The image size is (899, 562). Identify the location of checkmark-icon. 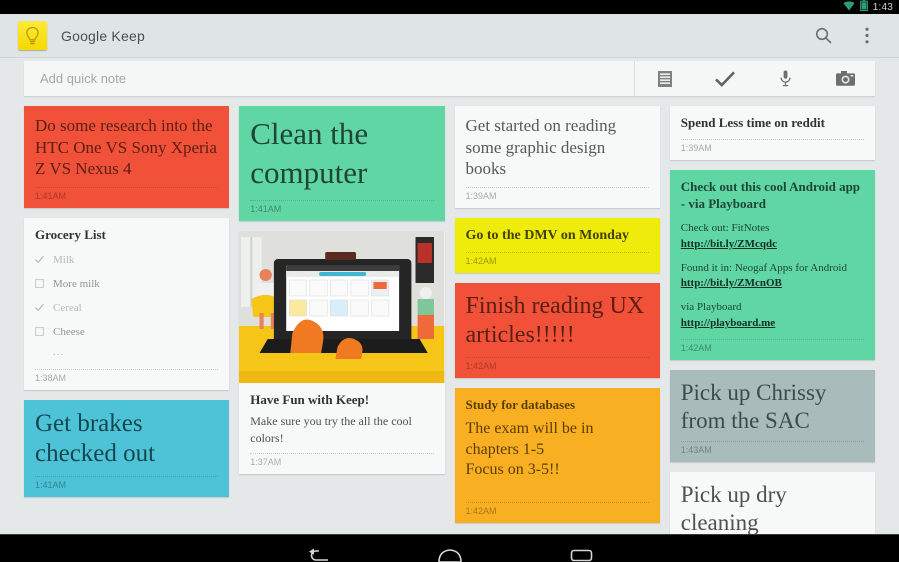
(725, 78).